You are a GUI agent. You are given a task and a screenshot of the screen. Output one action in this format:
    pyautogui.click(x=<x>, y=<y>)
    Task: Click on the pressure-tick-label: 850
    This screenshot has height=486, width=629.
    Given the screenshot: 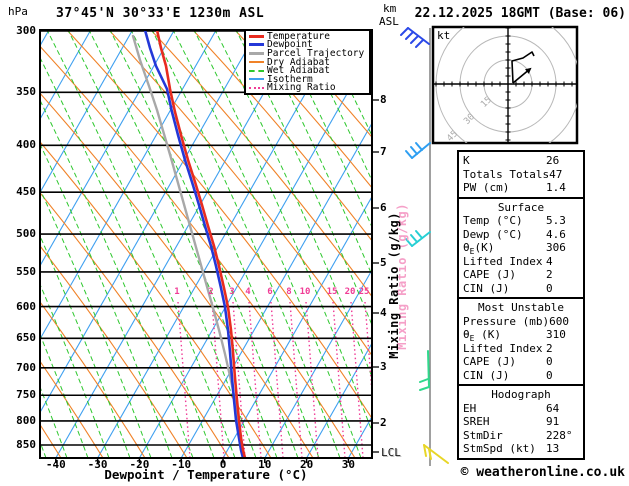 What is the action you would take?
    pyautogui.click(x=26, y=444)
    